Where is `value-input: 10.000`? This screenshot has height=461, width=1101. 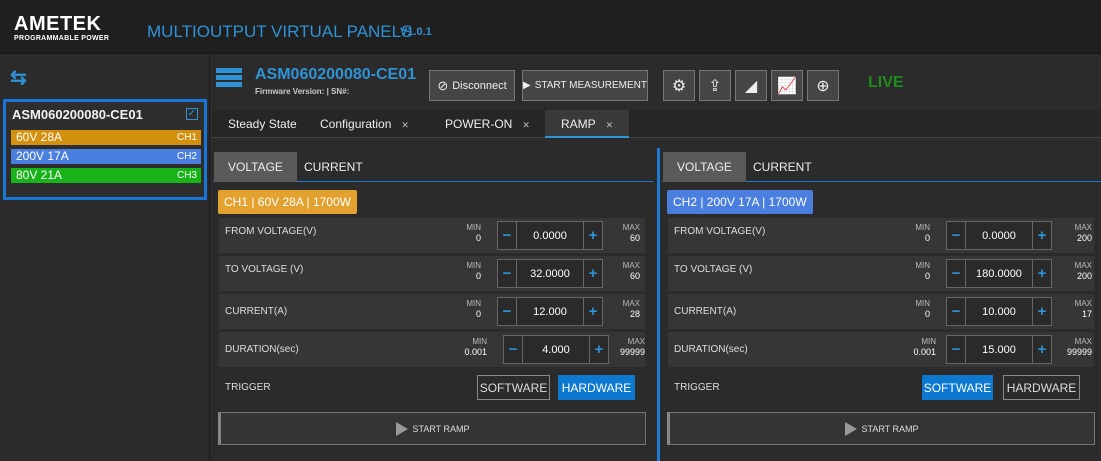 value-input: 10.000 is located at coordinates (999, 311).